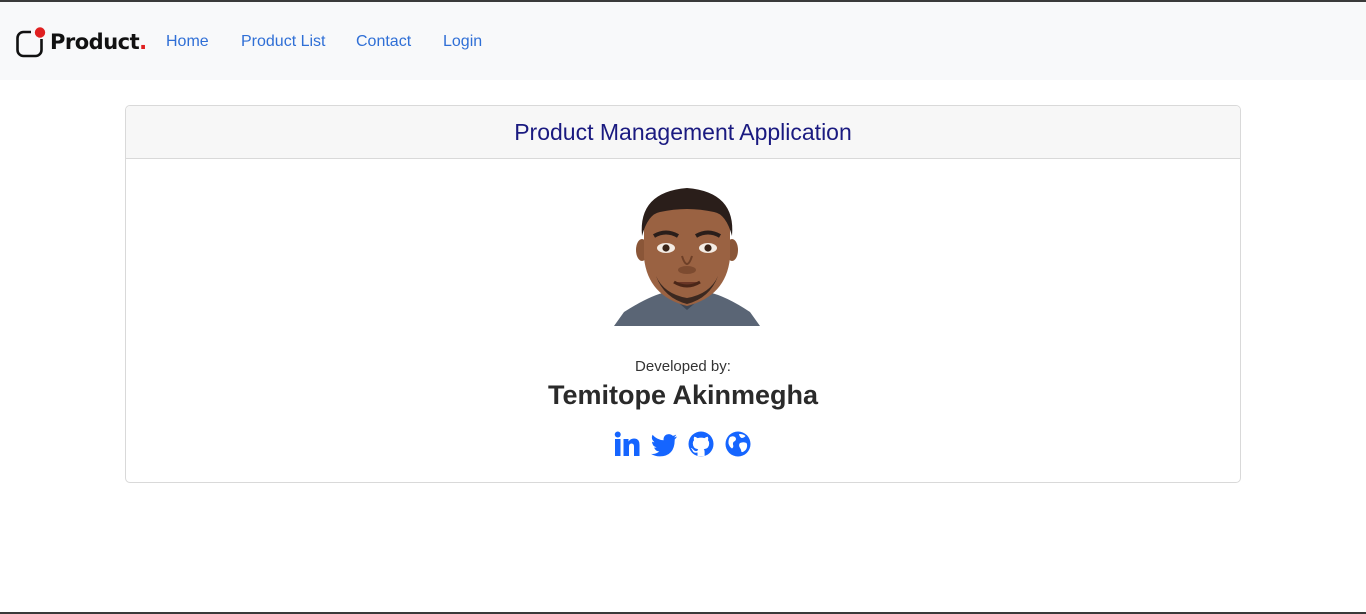 This screenshot has height=614, width=1366. Describe the element at coordinates (283, 42) in the screenshot. I see `nav-product-list: Product List` at that location.